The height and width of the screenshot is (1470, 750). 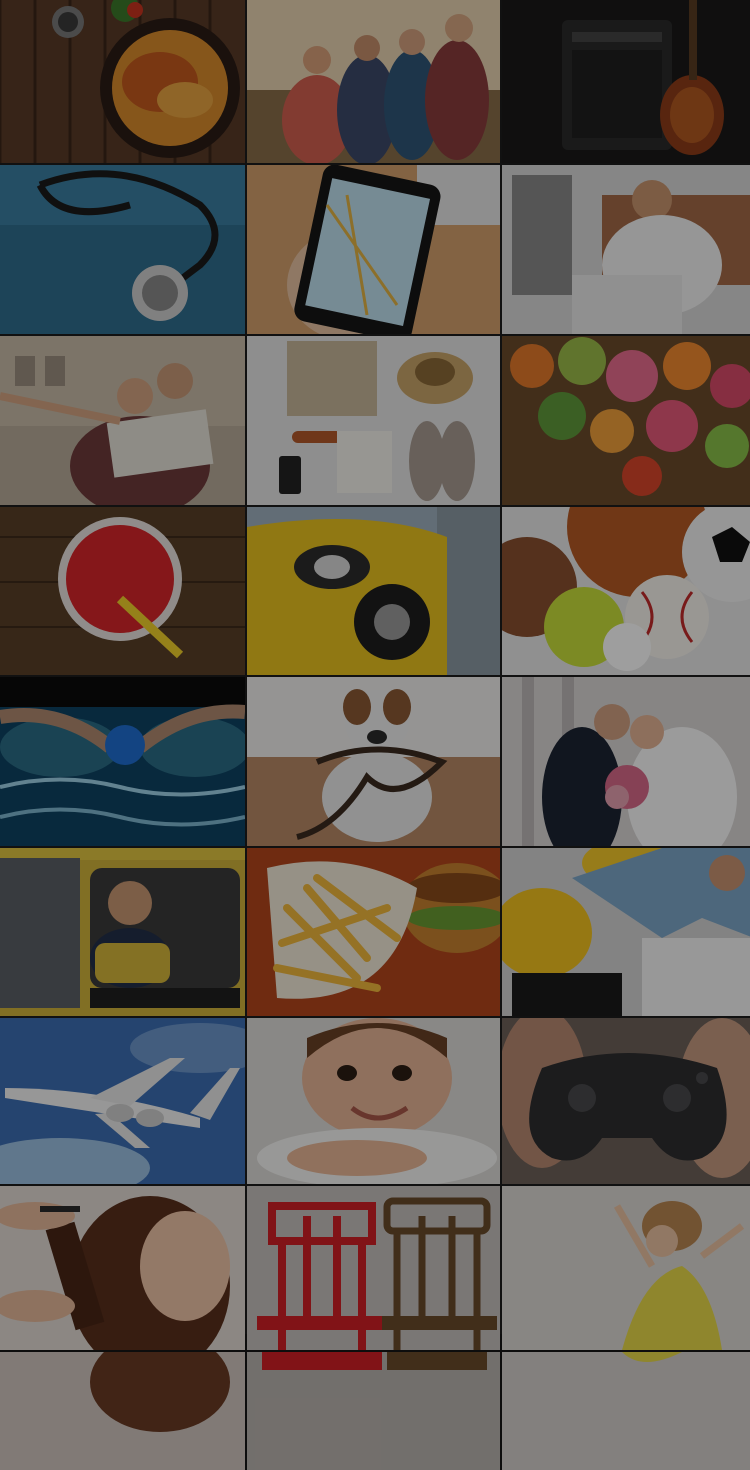 I want to click on tile-wedding-couple, so click(x=626, y=761).